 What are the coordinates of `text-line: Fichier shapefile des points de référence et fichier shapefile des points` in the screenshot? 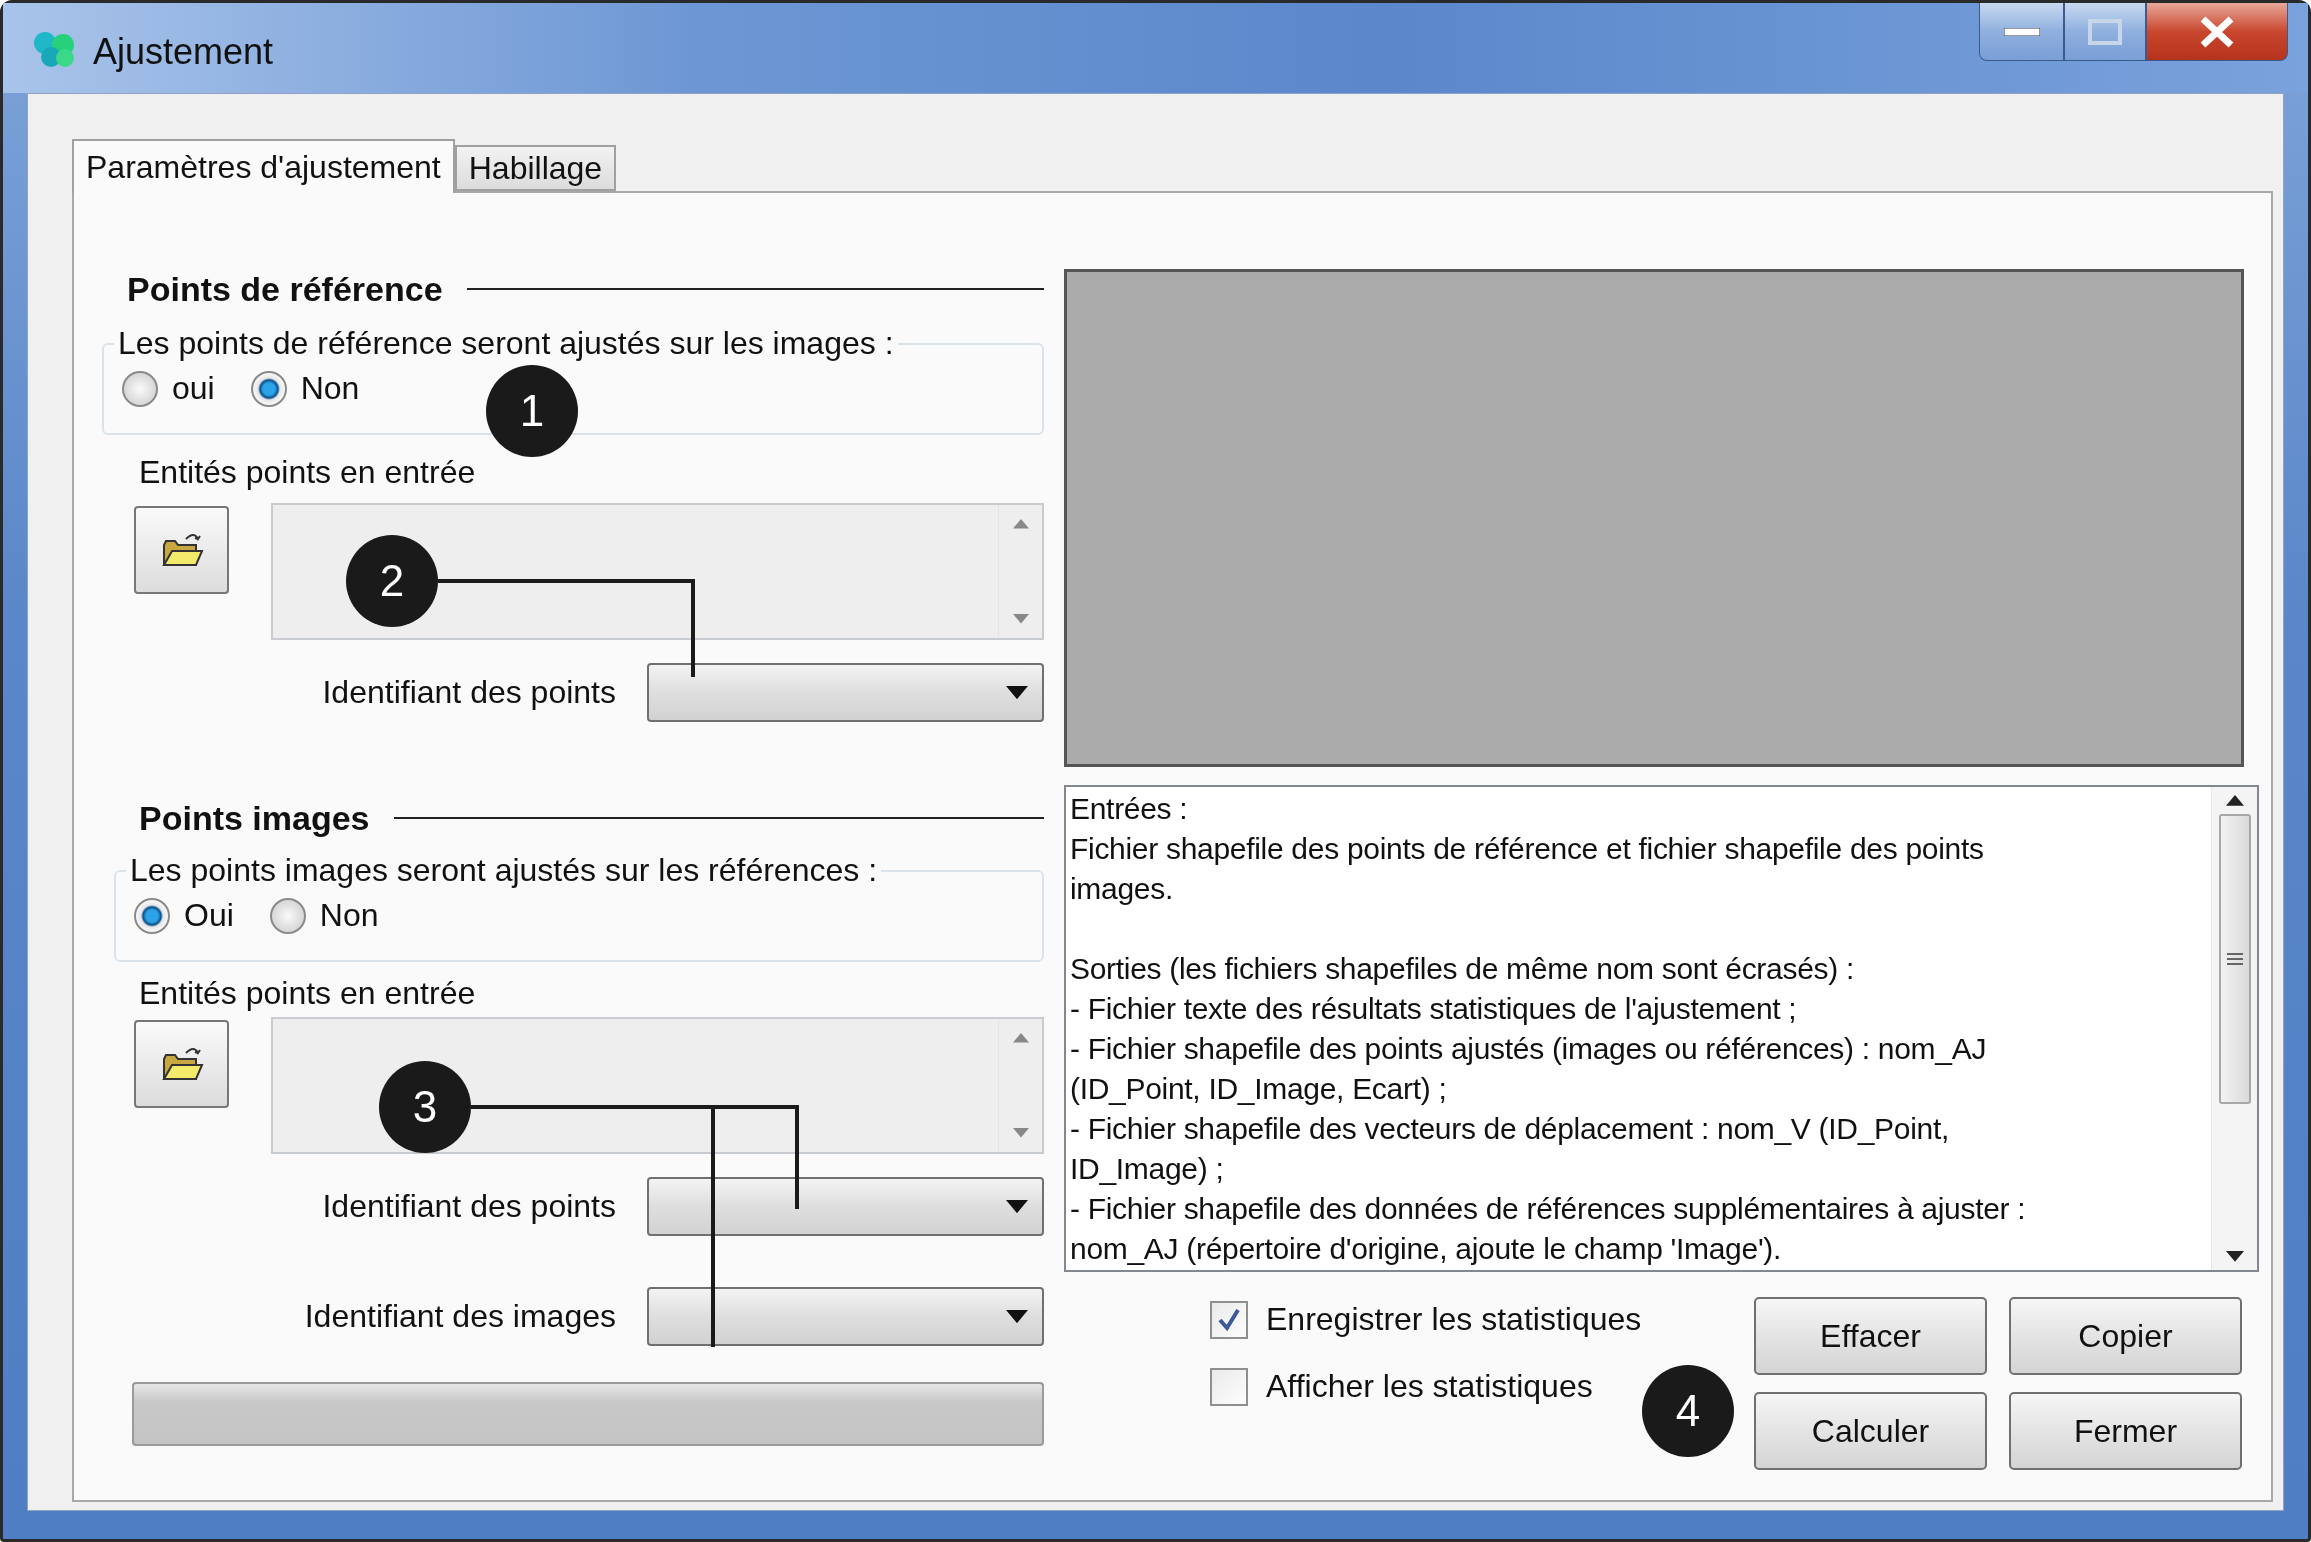 It's located at (1527, 849).